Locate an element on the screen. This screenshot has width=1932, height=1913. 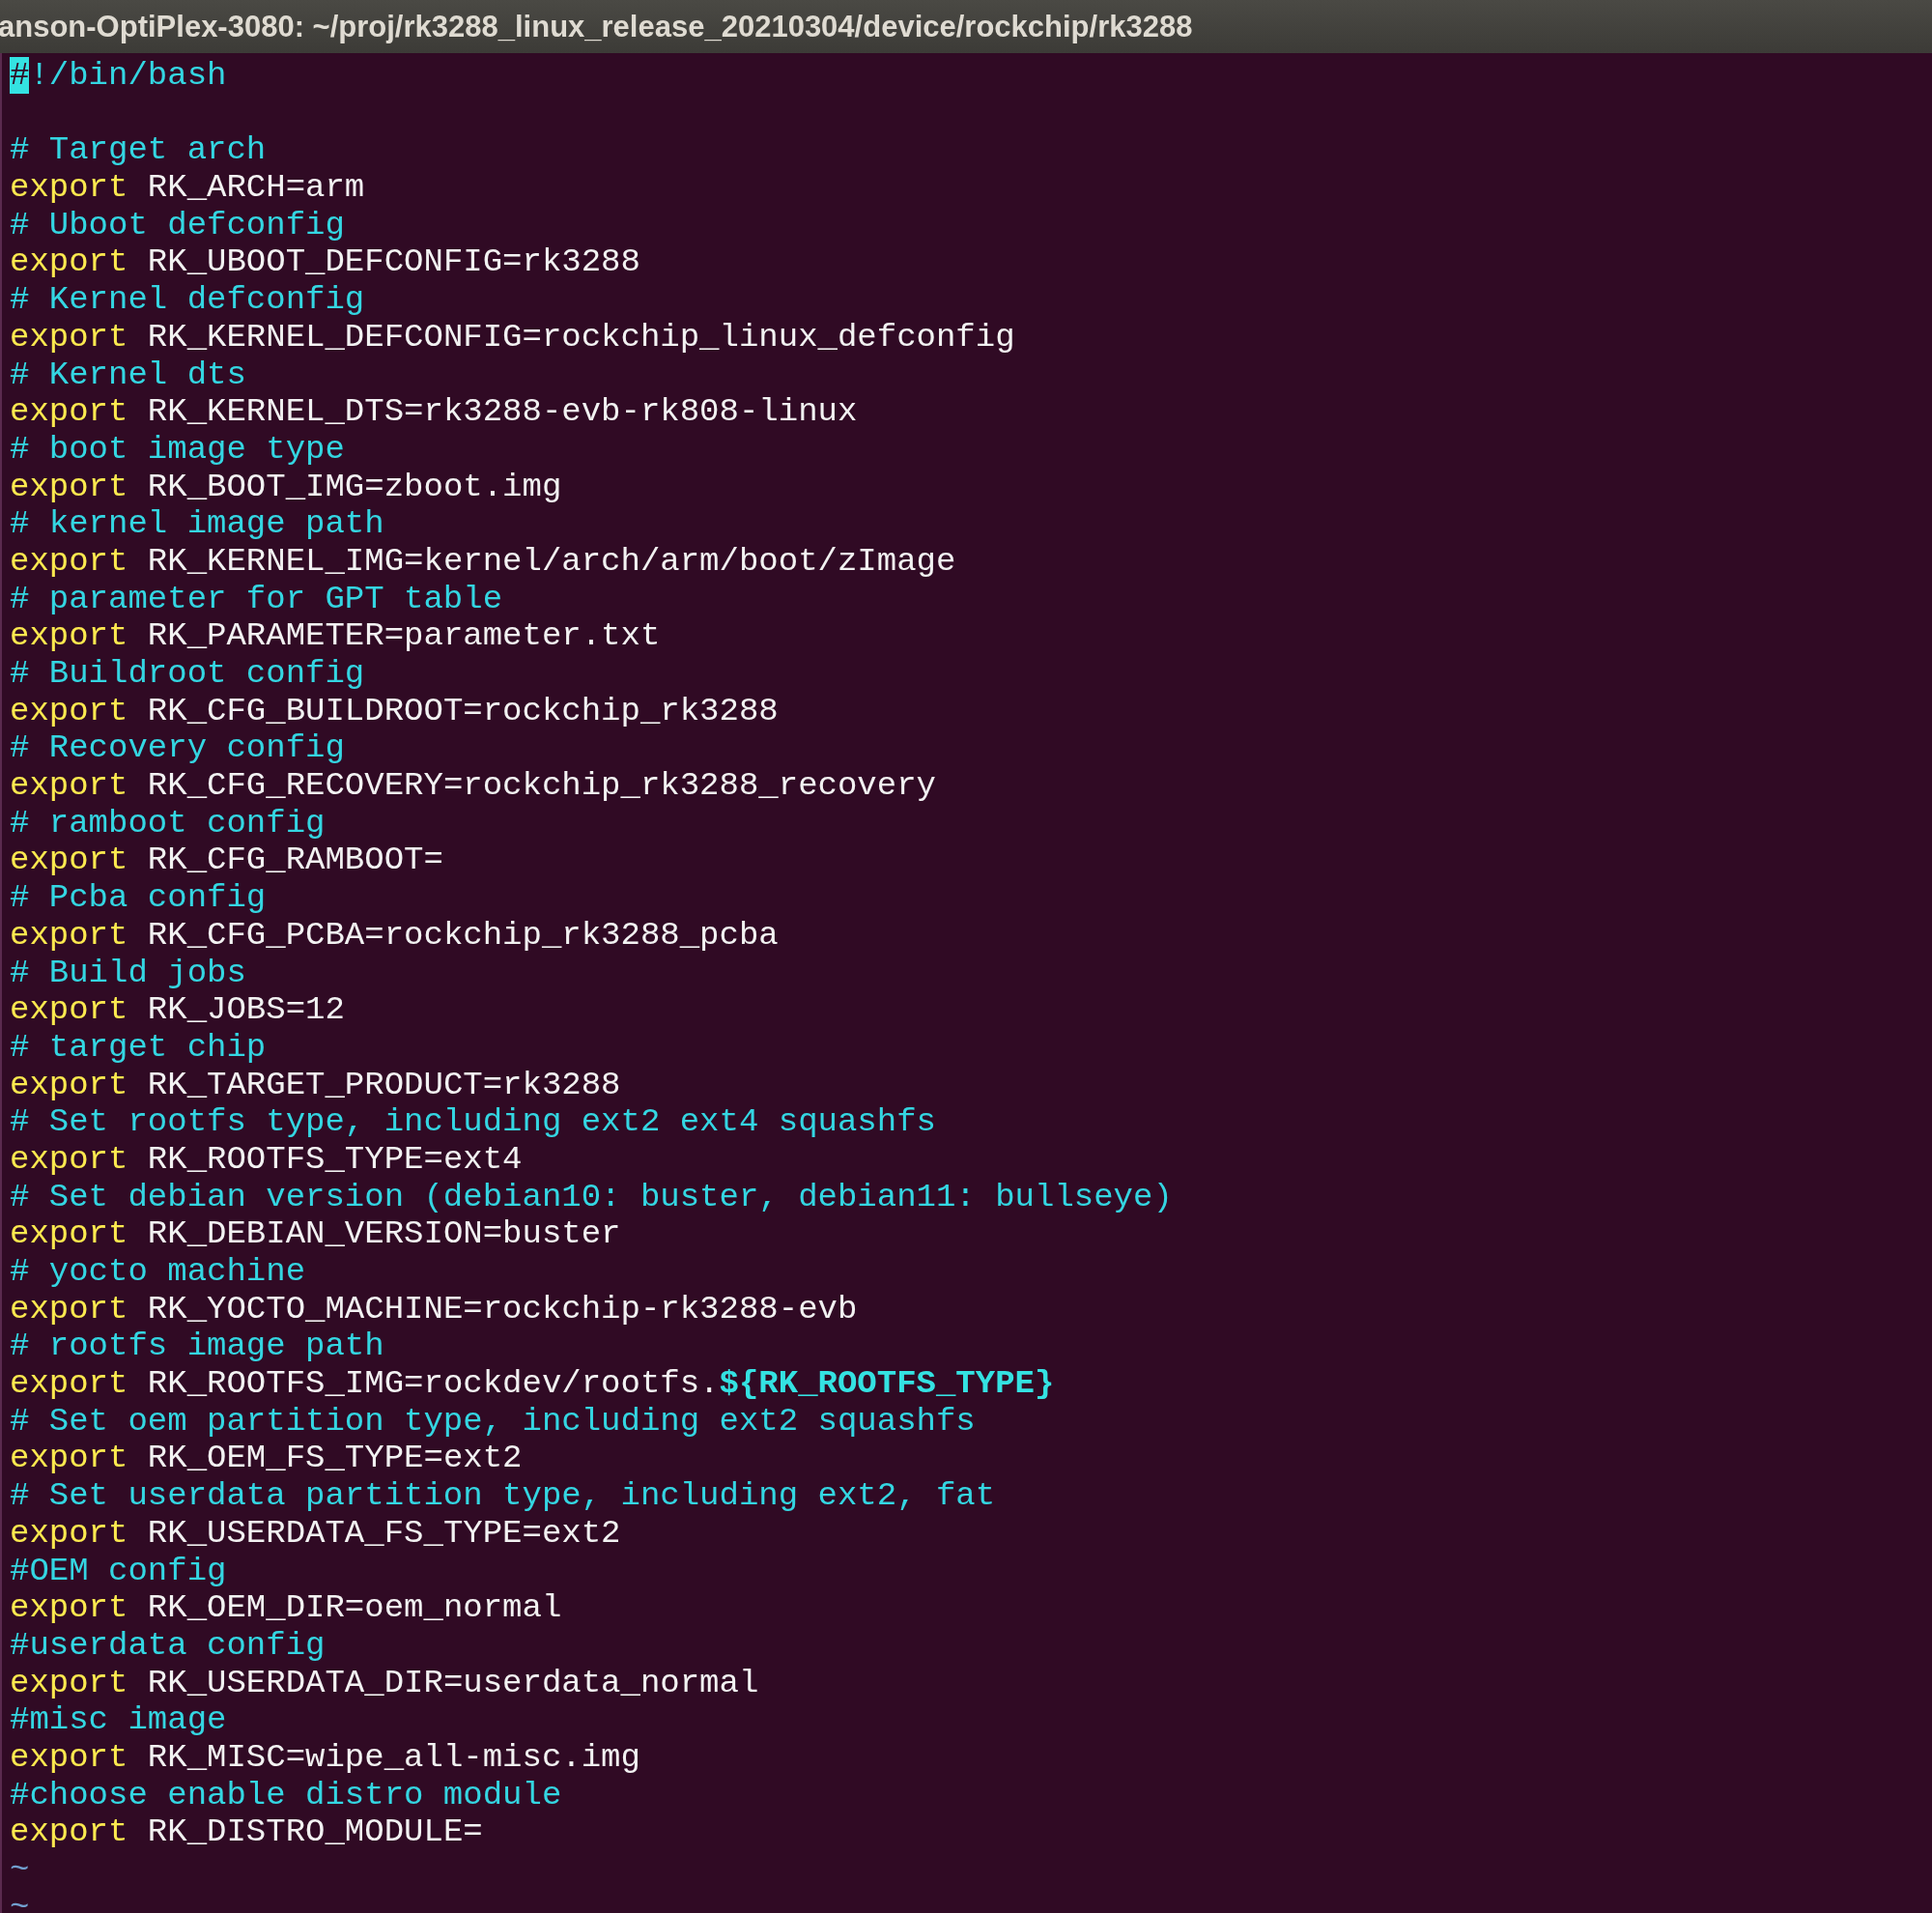
comment-line: #userdata config is located at coordinates (168, 1645).